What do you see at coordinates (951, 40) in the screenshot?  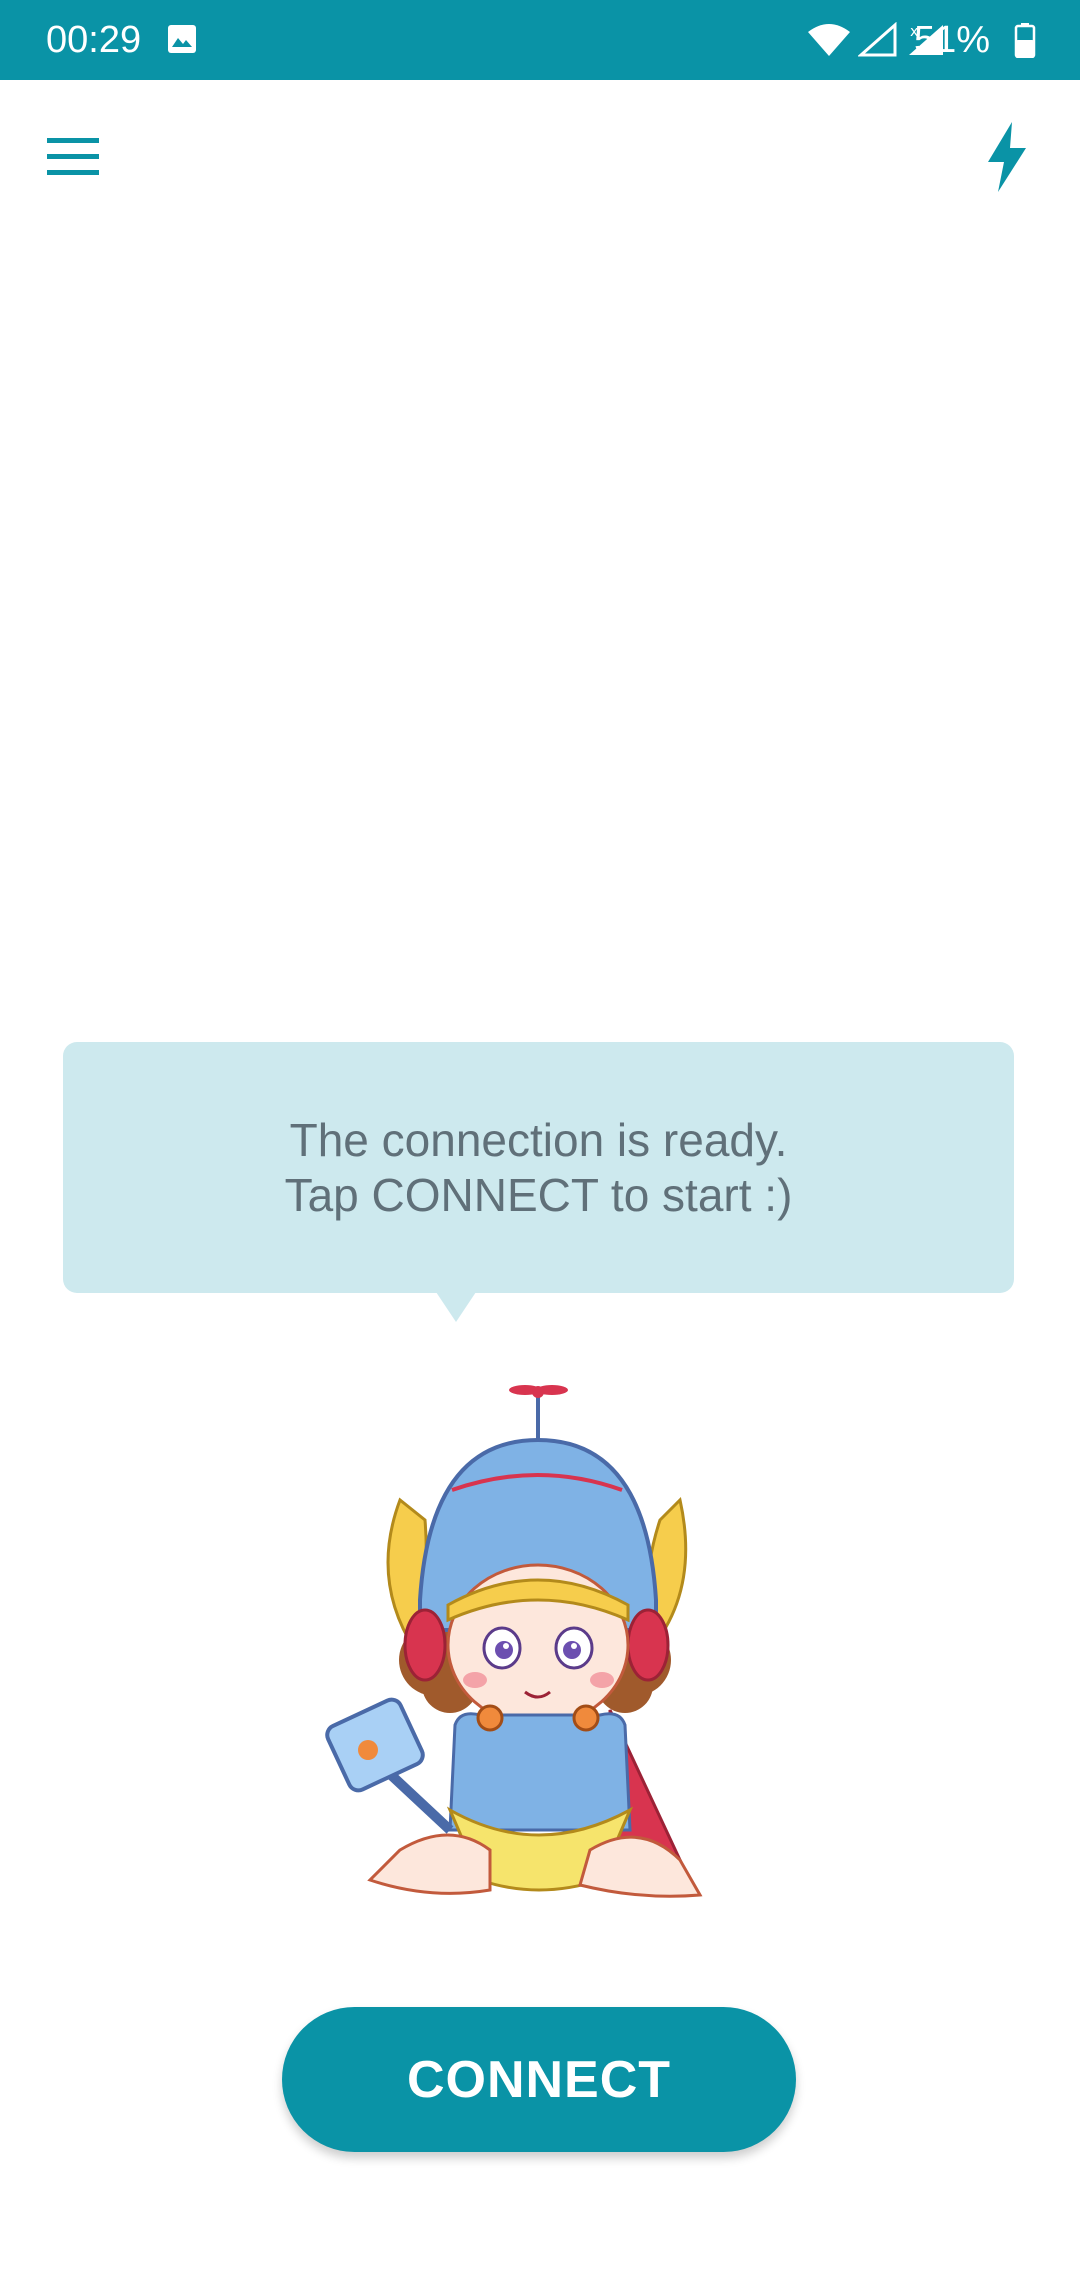 I see `battery-percent: 51%` at bounding box center [951, 40].